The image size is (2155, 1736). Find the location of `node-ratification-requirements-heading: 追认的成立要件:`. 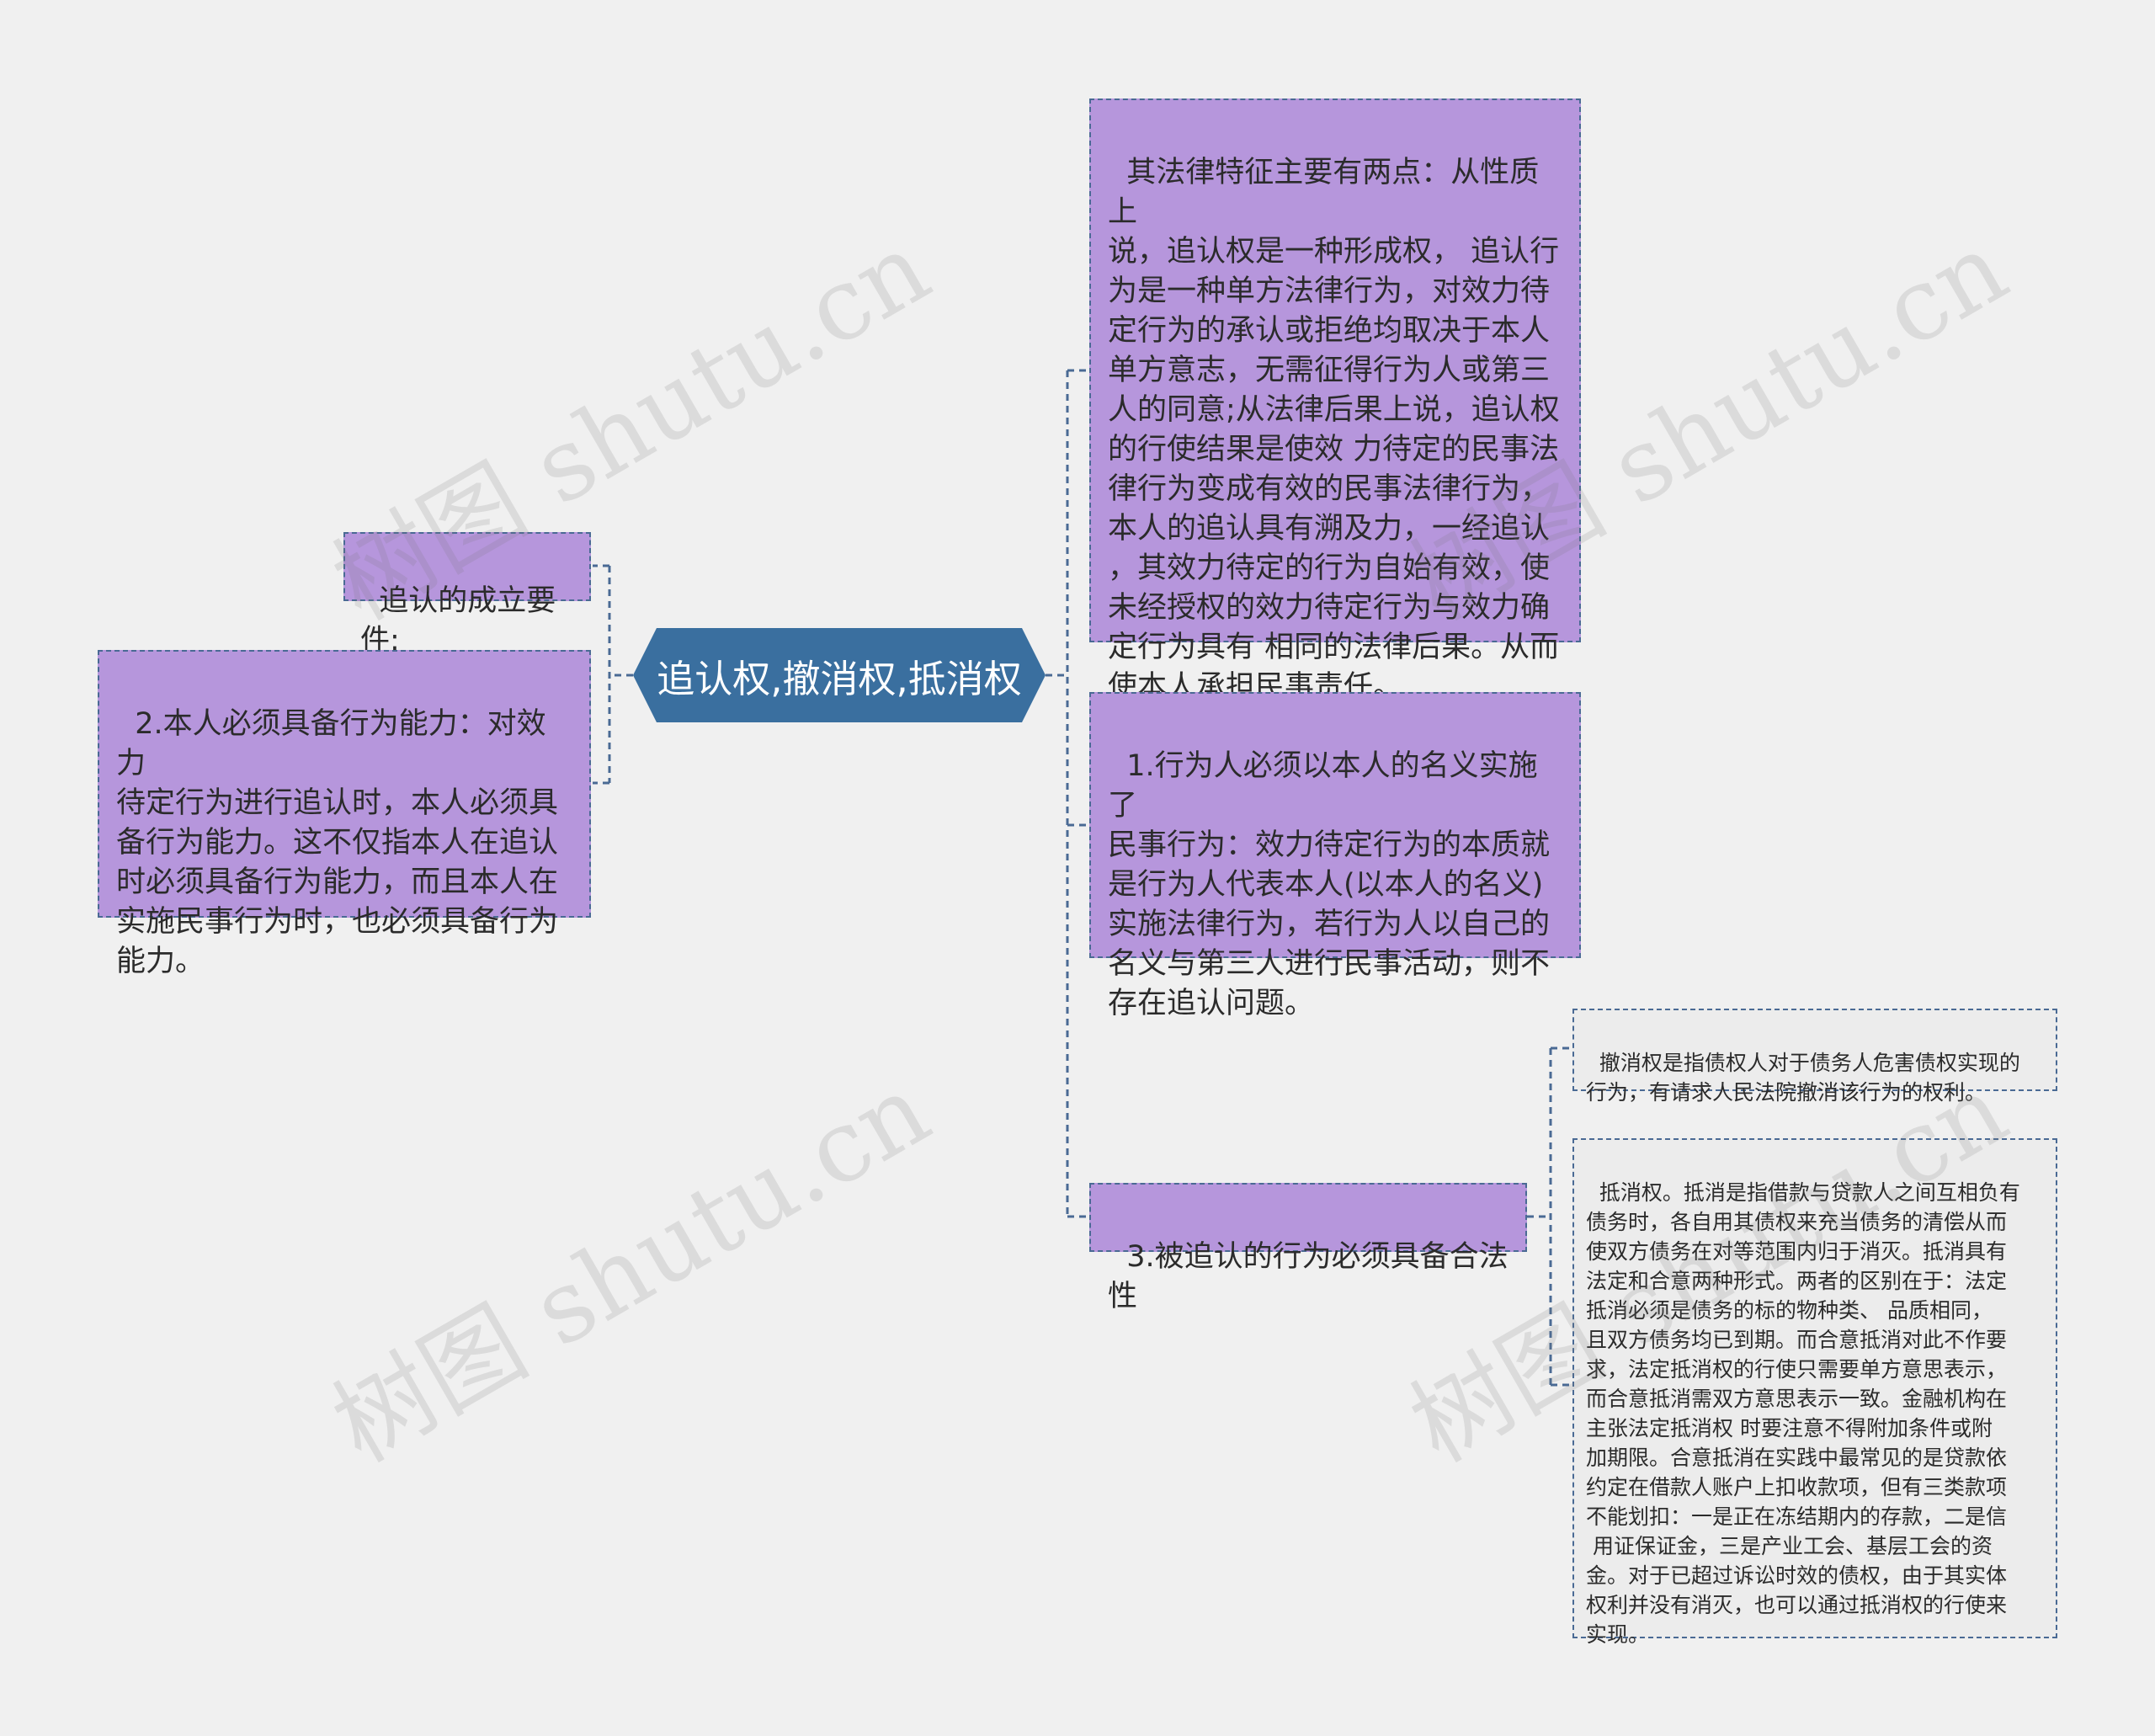

node-ratification-requirements-heading: 追认的成立要件: is located at coordinates (467, 595).